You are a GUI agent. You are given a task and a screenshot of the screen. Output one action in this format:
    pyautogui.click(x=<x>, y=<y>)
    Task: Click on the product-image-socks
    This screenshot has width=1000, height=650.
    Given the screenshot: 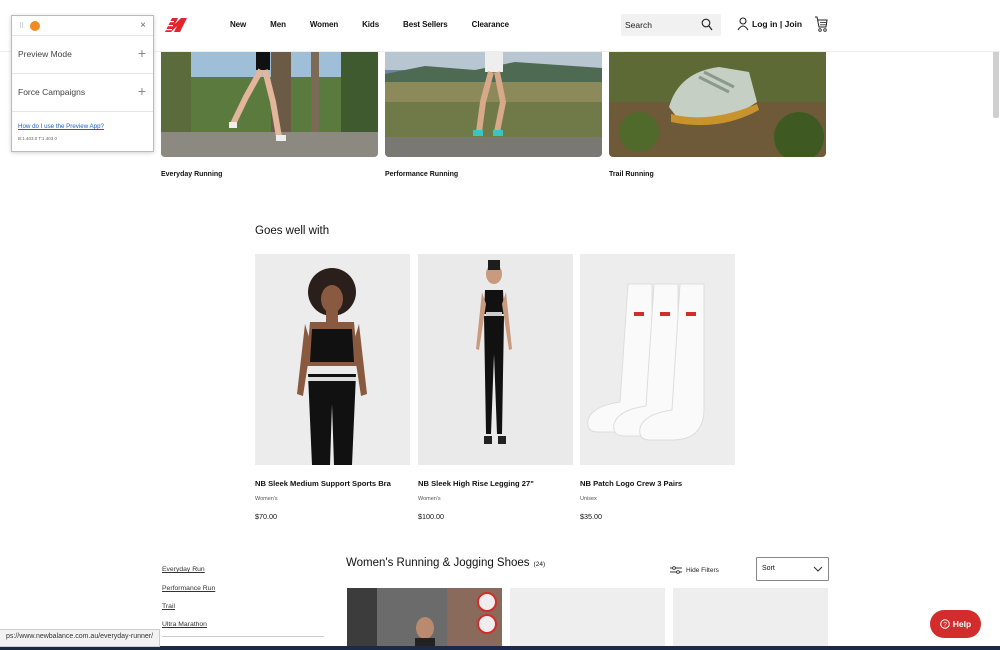 What is the action you would take?
    pyautogui.click(x=657, y=359)
    